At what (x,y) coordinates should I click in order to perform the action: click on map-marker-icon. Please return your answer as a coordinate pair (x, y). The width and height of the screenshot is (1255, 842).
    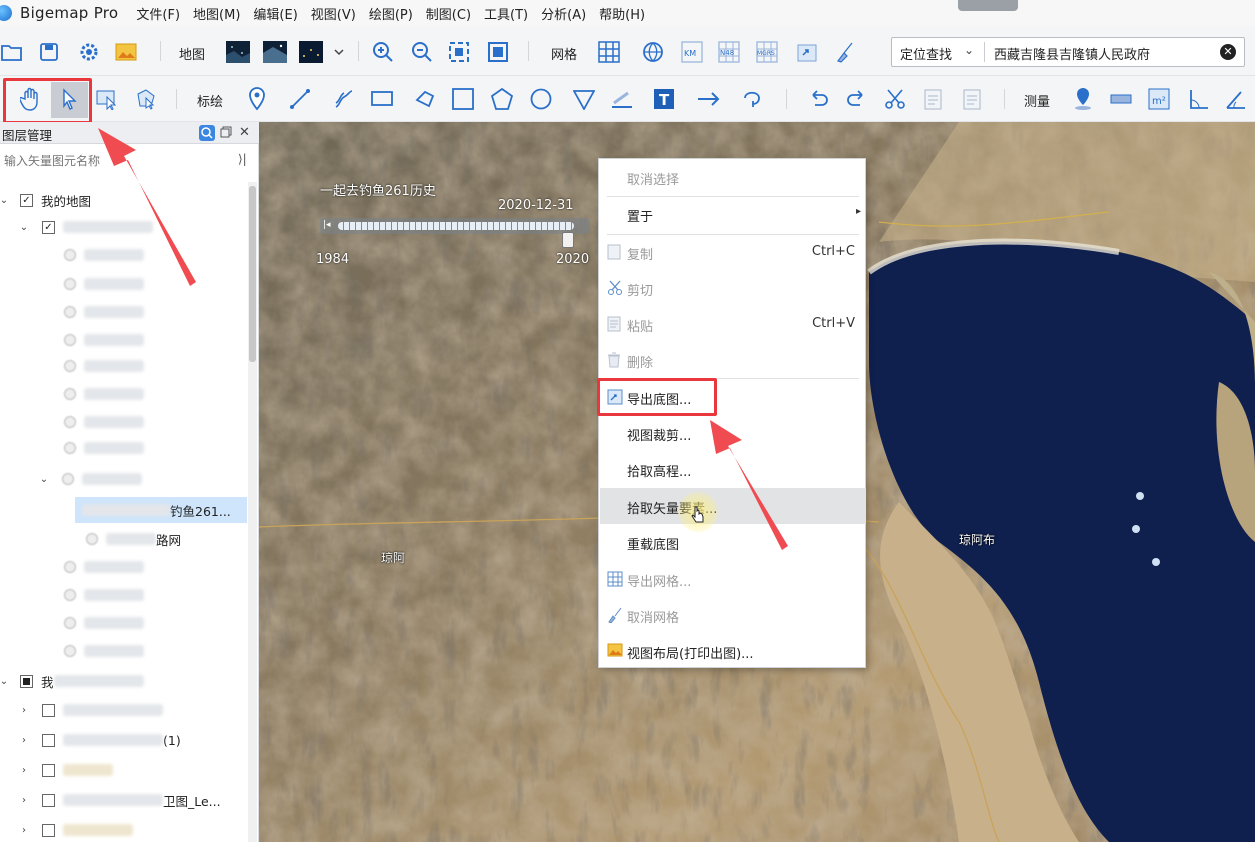
    Looking at the image, I should click on (257, 99).